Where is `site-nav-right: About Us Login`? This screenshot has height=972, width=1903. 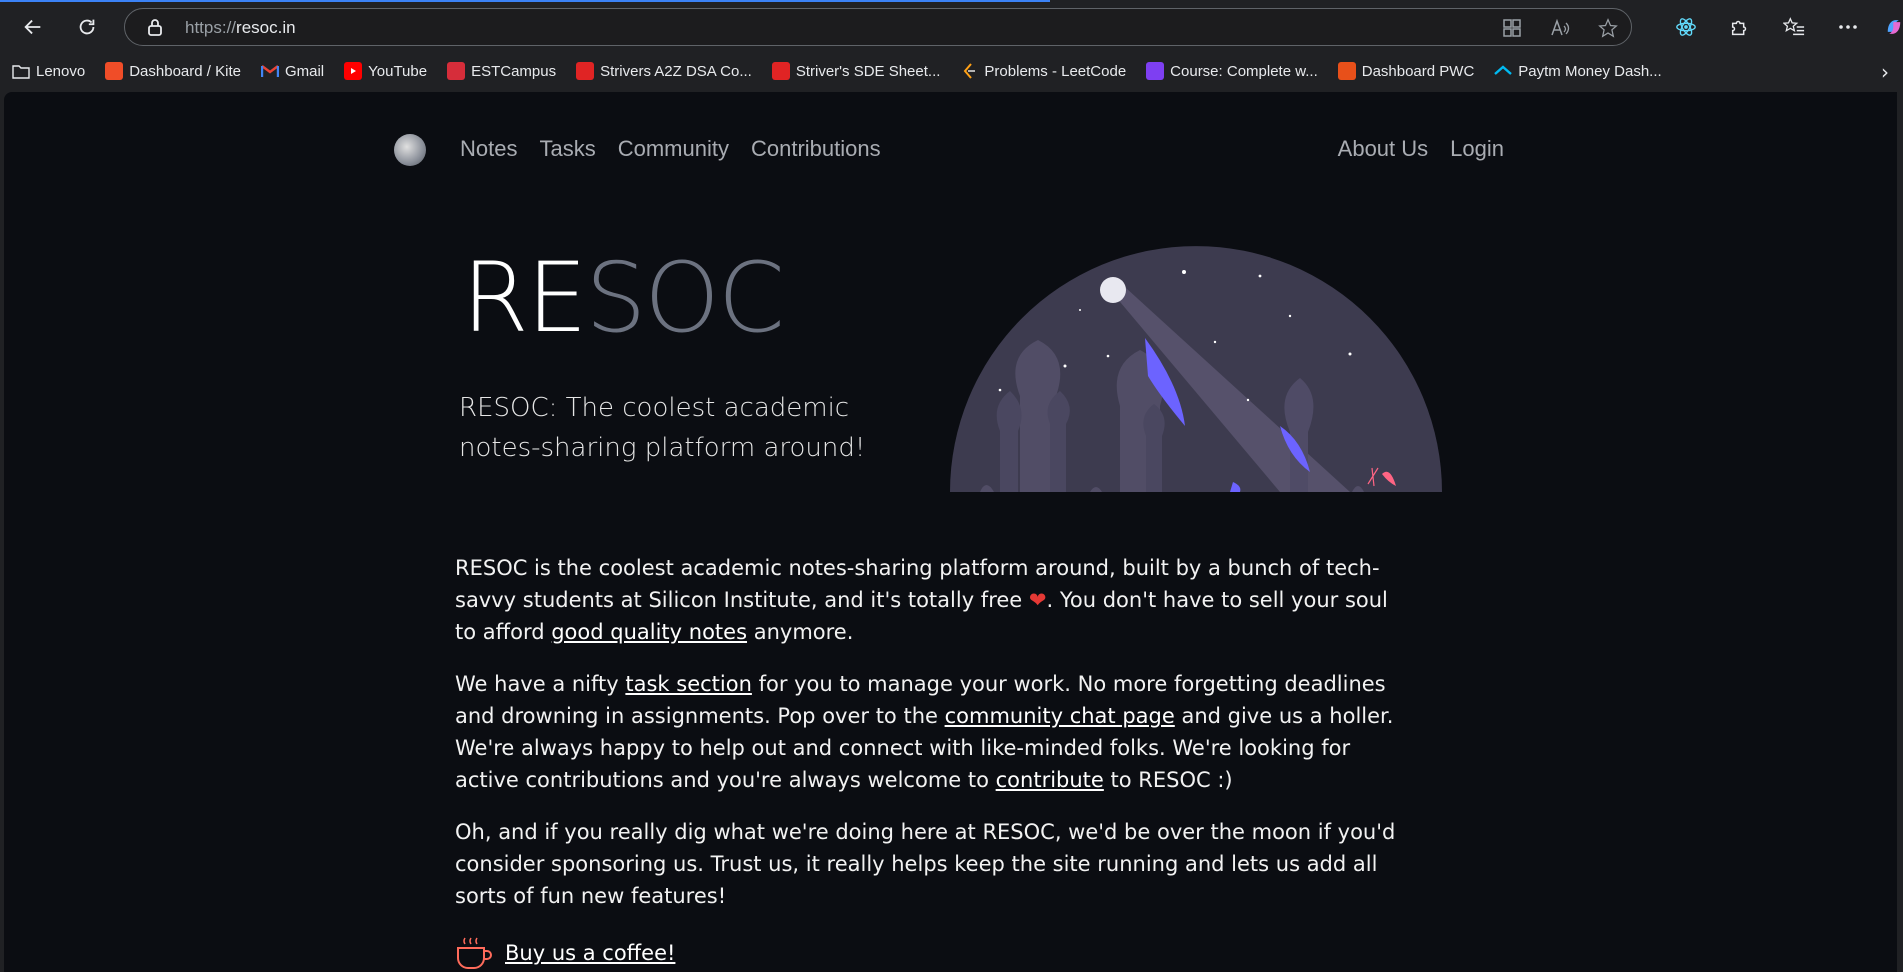
site-nav-right: About Us Login is located at coordinates (1421, 149).